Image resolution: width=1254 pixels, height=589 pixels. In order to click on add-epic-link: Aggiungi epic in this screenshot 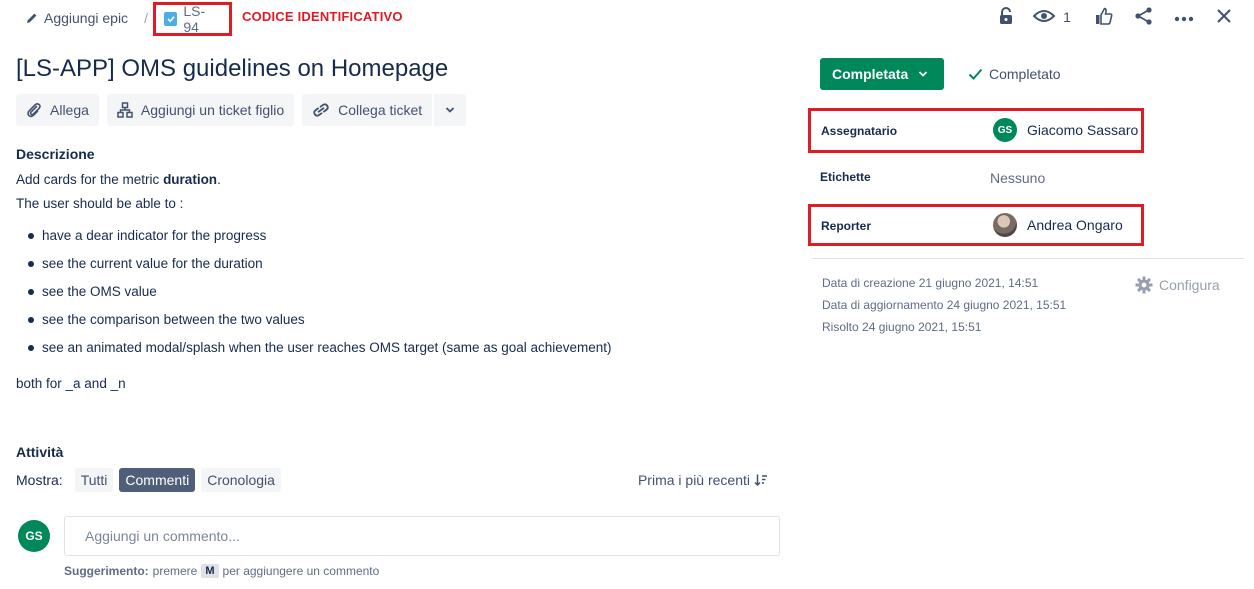, I will do `click(86, 18)`.